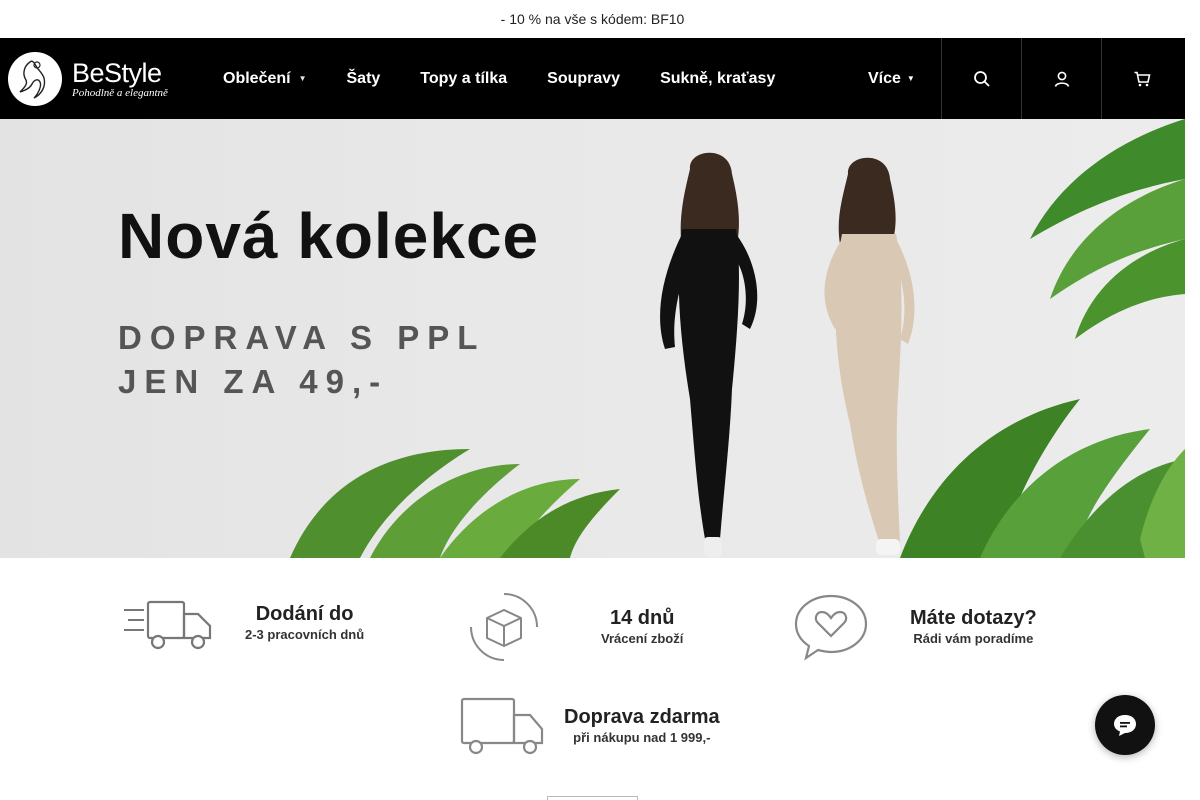  Describe the element at coordinates (869, 356) in the screenshot. I see `model-beige-dress-image` at that location.